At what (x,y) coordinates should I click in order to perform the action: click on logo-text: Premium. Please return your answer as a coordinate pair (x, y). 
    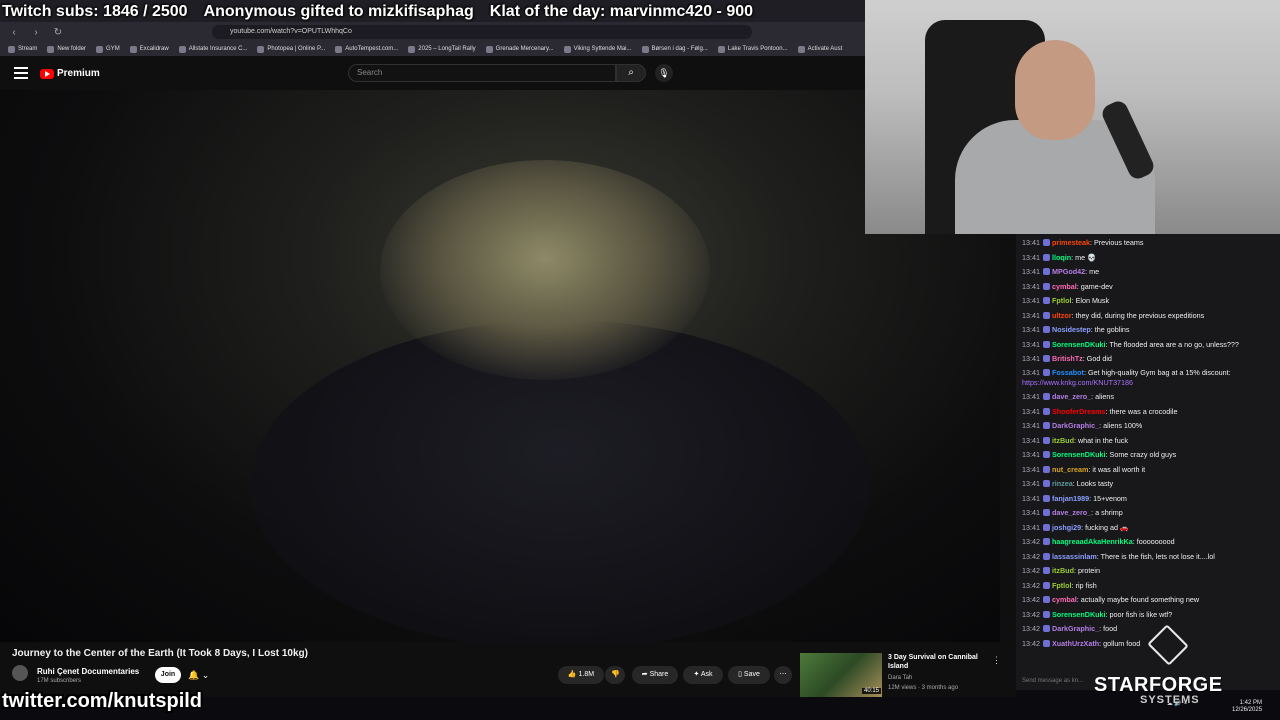
    Looking at the image, I should click on (78, 73).